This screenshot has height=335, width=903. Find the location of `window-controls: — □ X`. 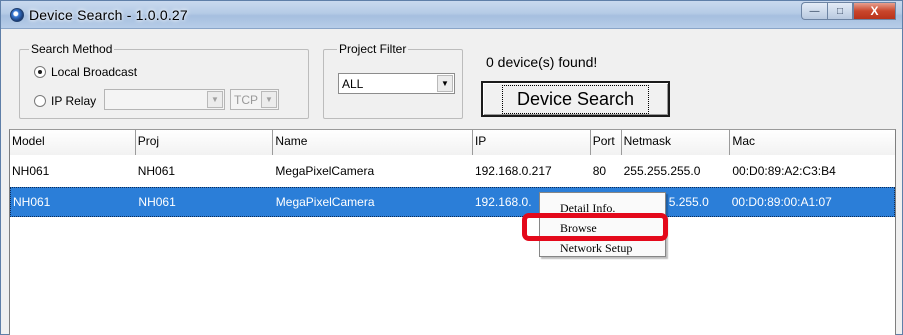

window-controls: — □ X is located at coordinates (848, 11).